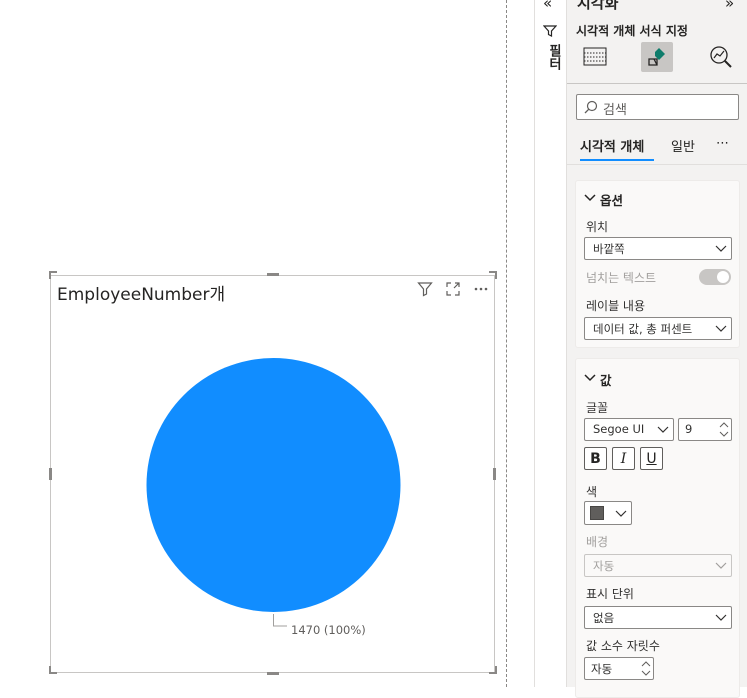 This screenshot has width=747, height=698. I want to click on resize-handle-top-left, so click(53, 275).